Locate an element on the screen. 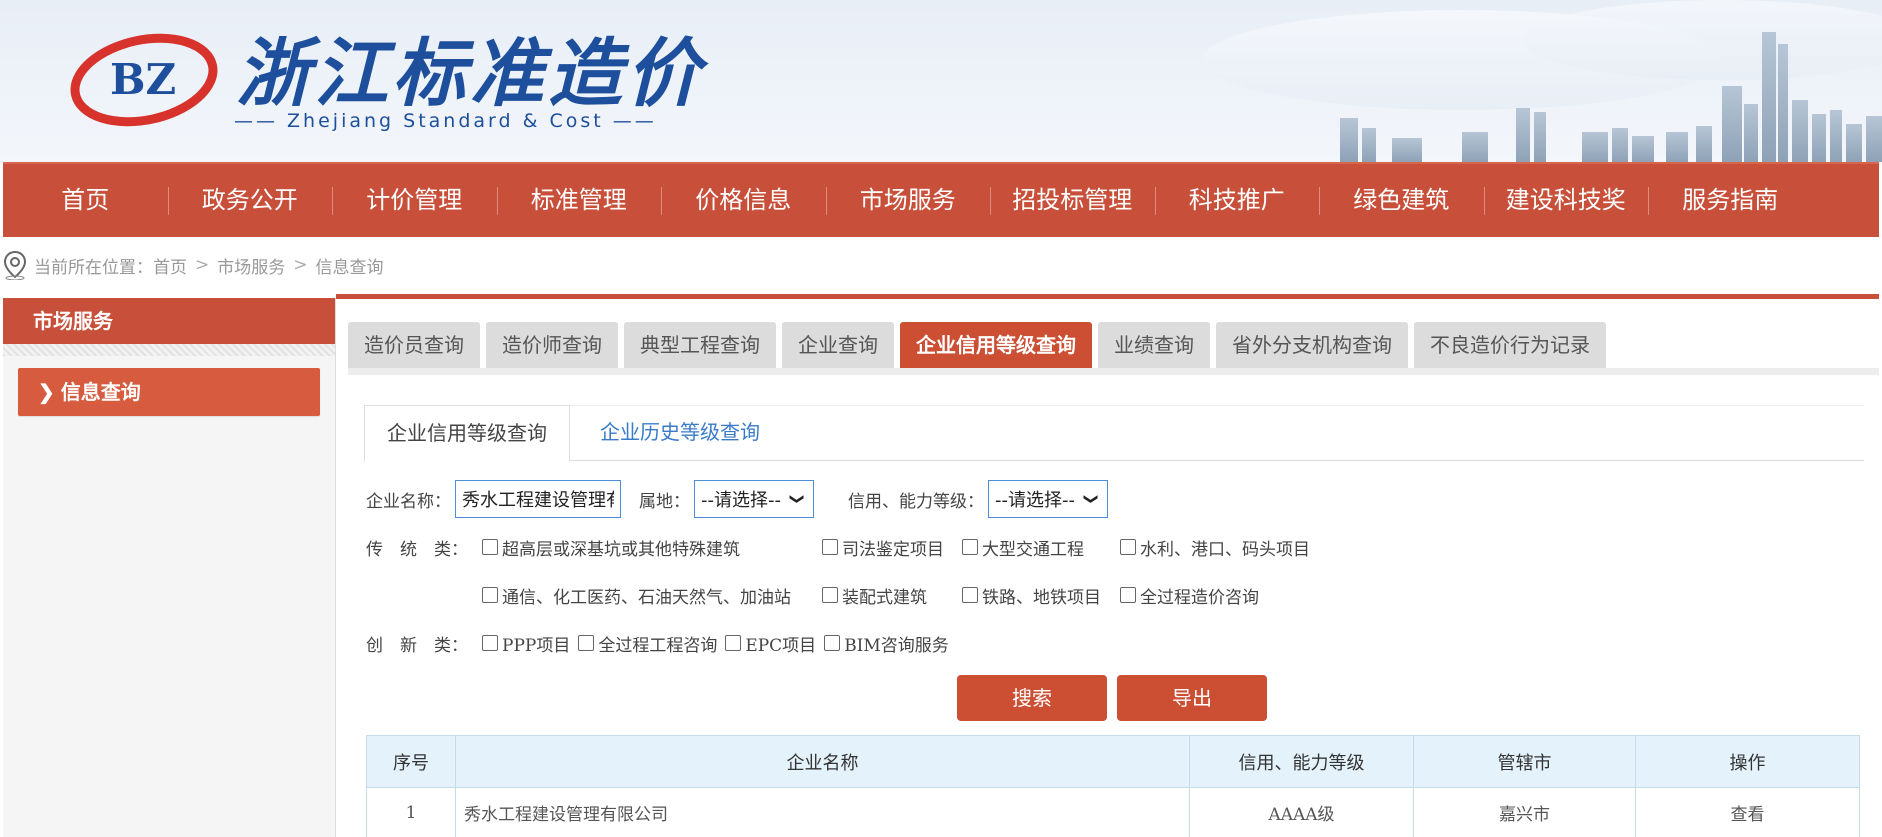 Image resolution: width=1882 pixels, height=837 pixels. nav-item-market-services: 市场服务 is located at coordinates (908, 200).